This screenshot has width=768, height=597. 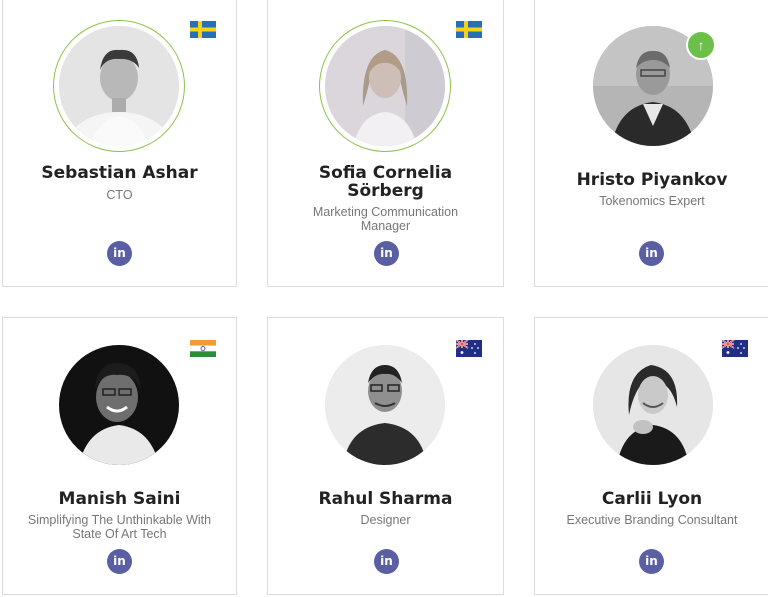 What do you see at coordinates (652, 499) in the screenshot?
I see `member-name: Carlii Lyon` at bounding box center [652, 499].